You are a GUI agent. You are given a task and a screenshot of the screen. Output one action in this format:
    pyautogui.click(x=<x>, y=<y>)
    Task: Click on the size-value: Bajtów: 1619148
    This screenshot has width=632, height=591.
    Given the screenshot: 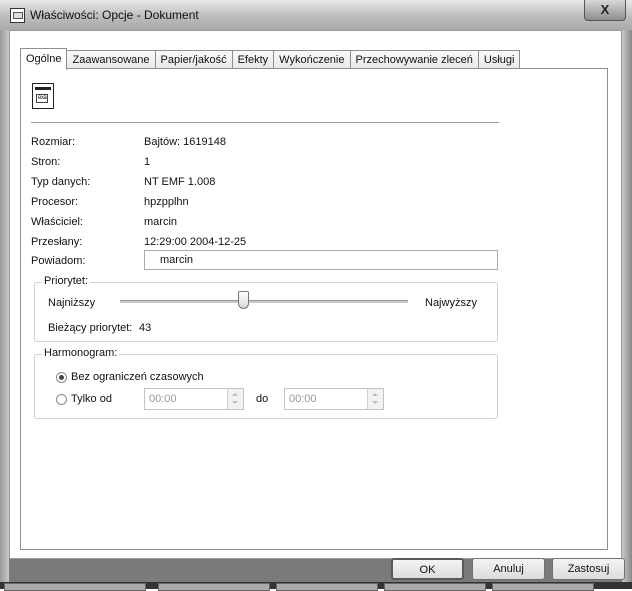 What is the action you would take?
    pyautogui.click(x=185, y=142)
    